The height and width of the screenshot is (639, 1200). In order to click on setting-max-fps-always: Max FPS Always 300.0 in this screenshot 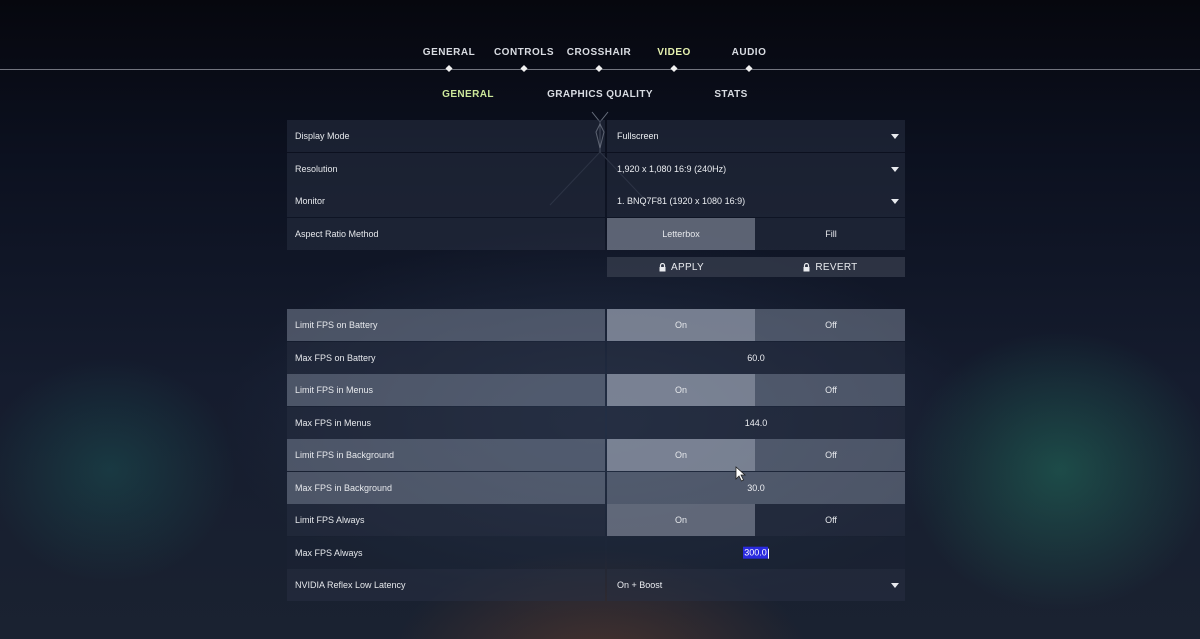, I will do `click(596, 553)`.